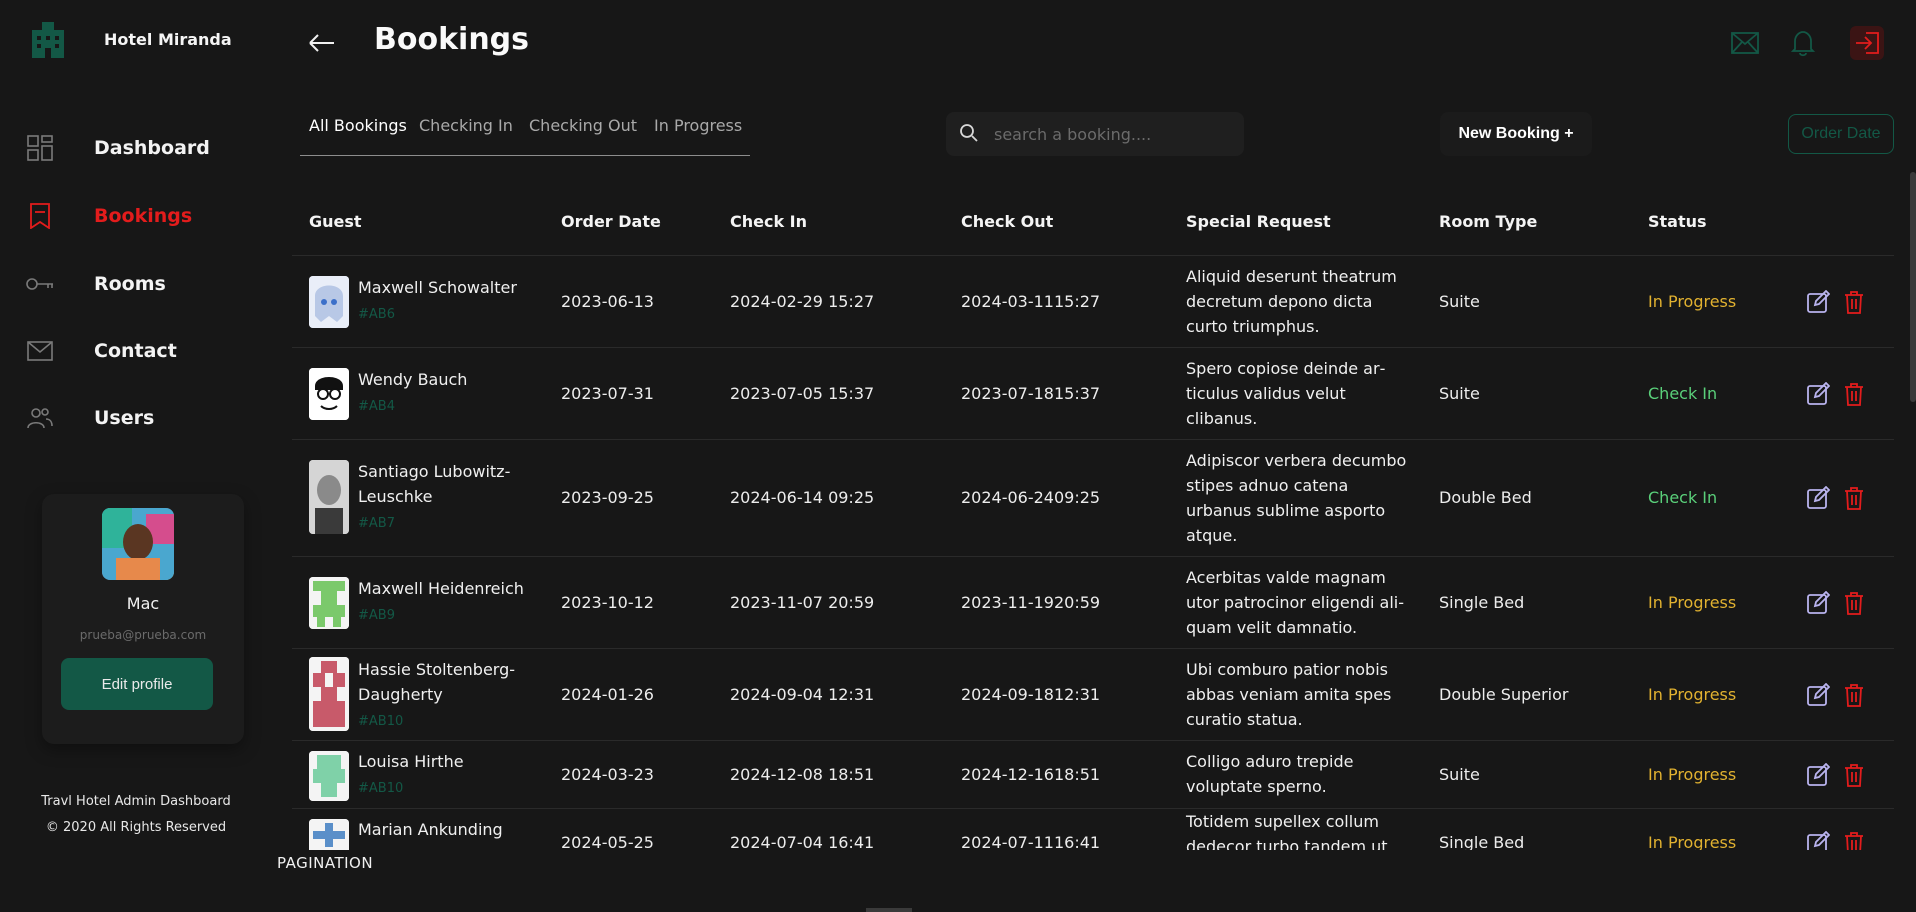 This screenshot has width=1916, height=912. I want to click on brand: Hotel Miranda, so click(130, 40).